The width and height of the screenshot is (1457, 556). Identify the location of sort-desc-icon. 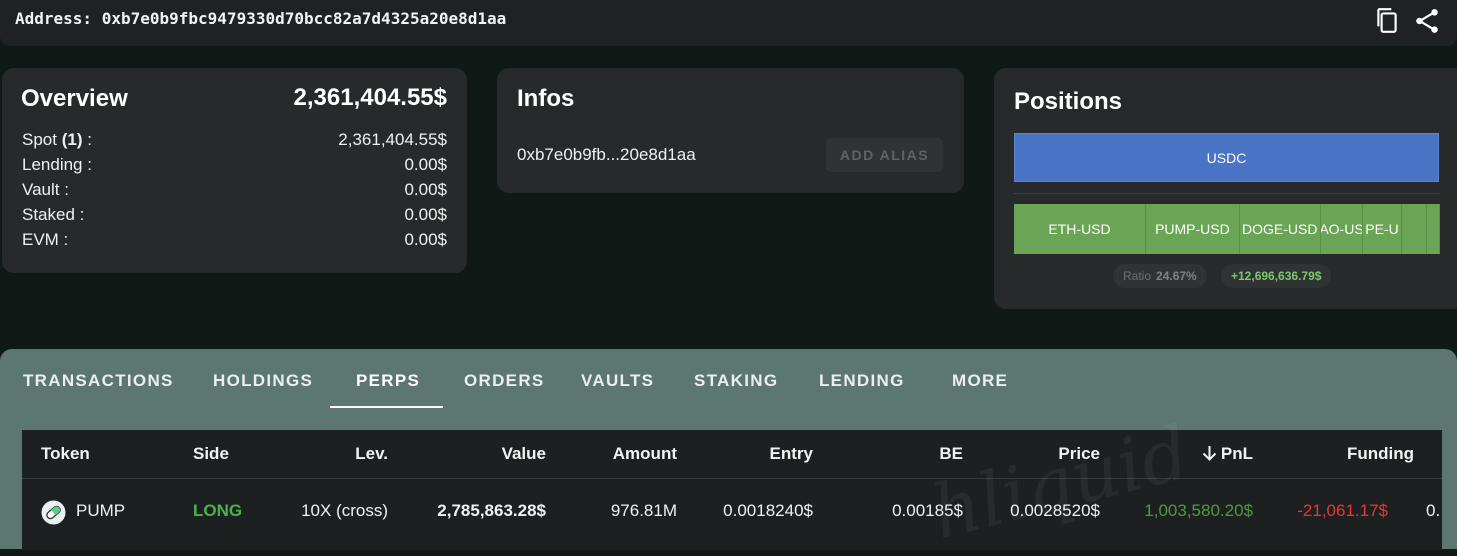
(1209, 453).